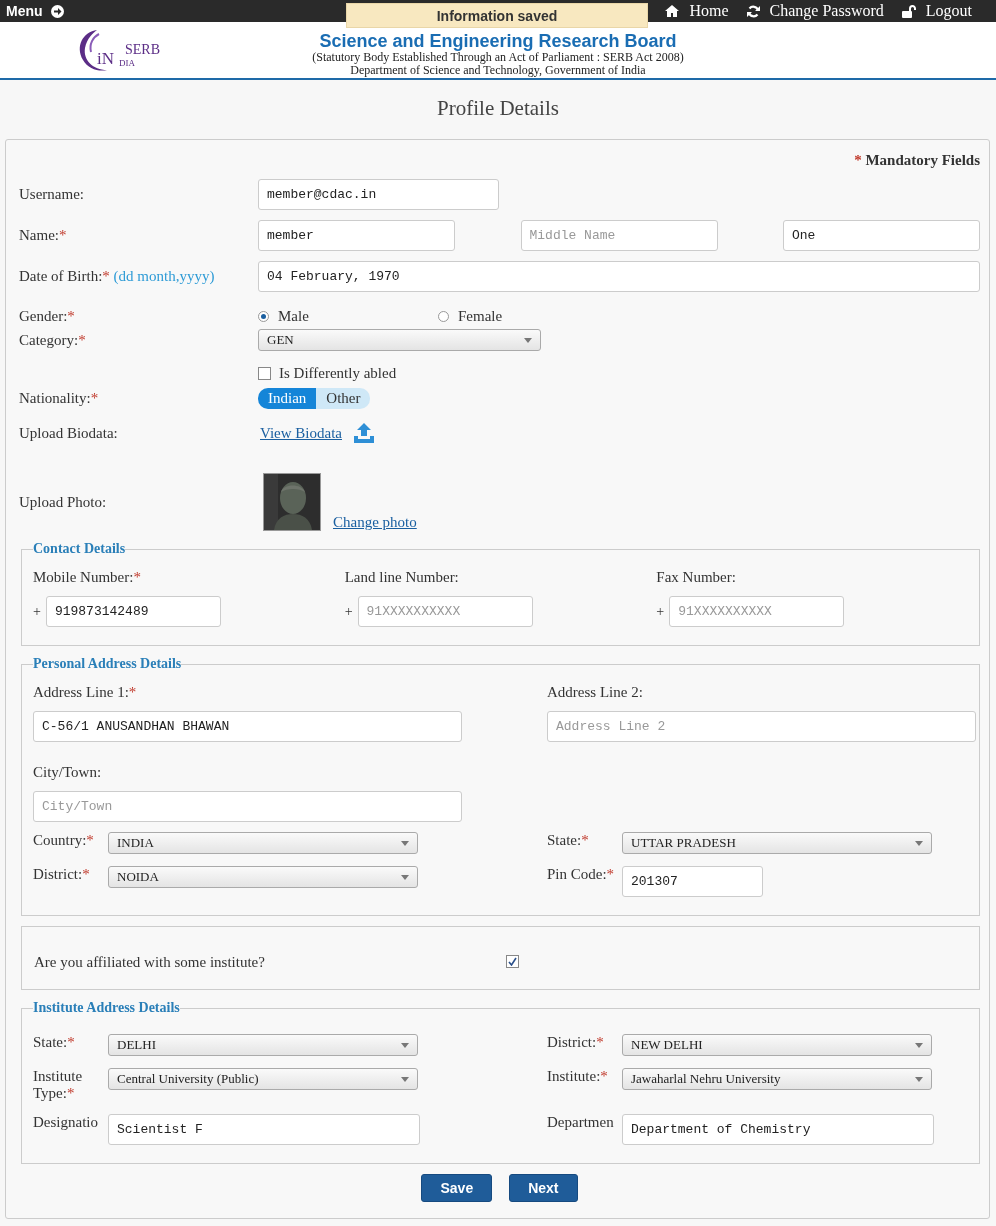 The width and height of the screenshot is (996, 1226). Describe the element at coordinates (85, 692) in the screenshot. I see `field-label: Address Line 1:*` at that location.